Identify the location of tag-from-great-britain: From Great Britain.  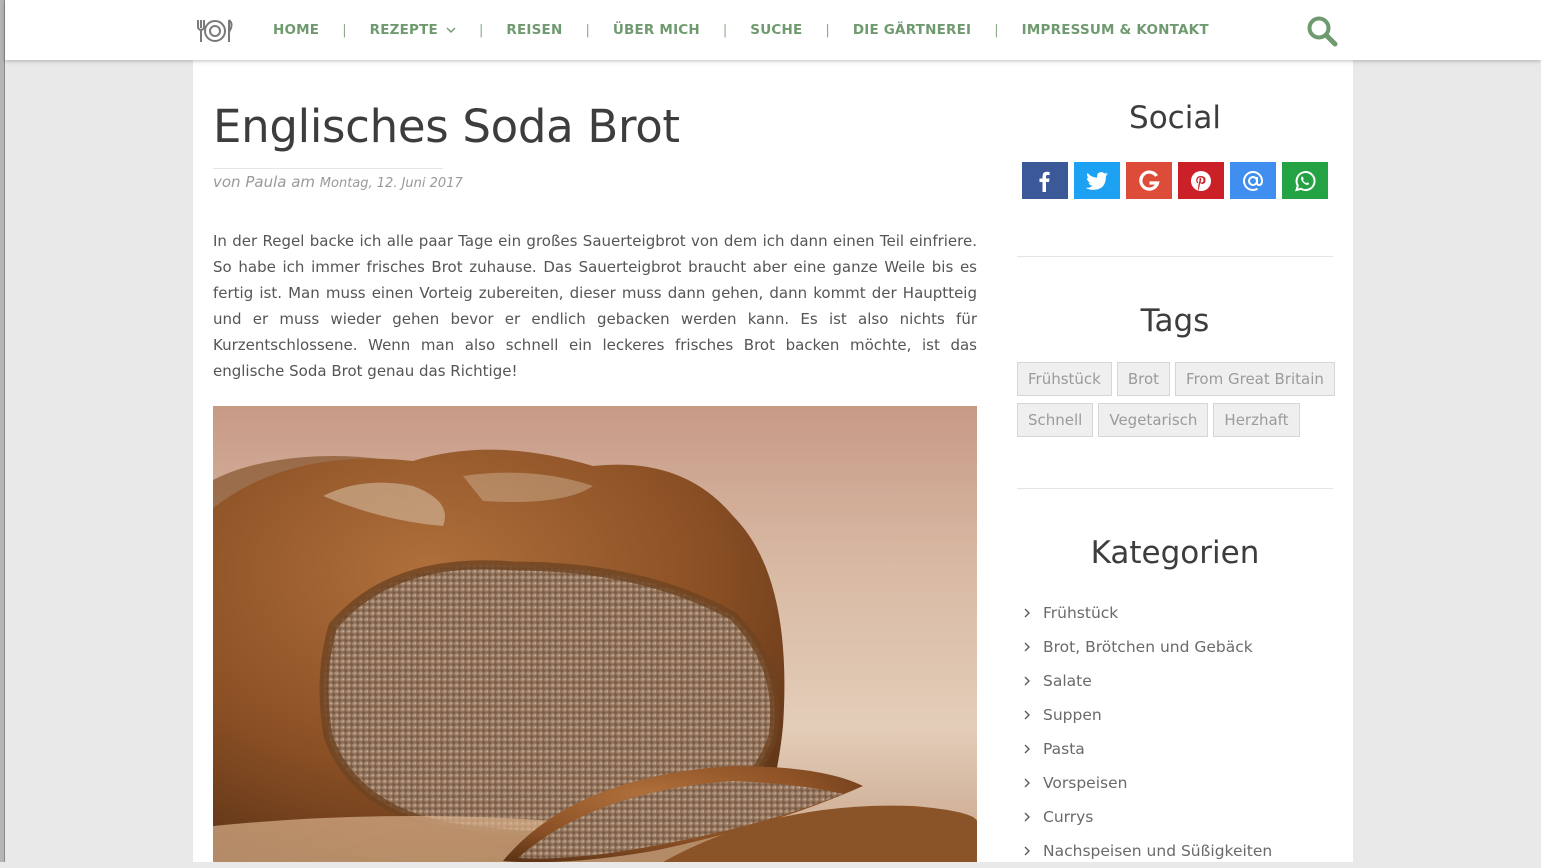
(1255, 379).